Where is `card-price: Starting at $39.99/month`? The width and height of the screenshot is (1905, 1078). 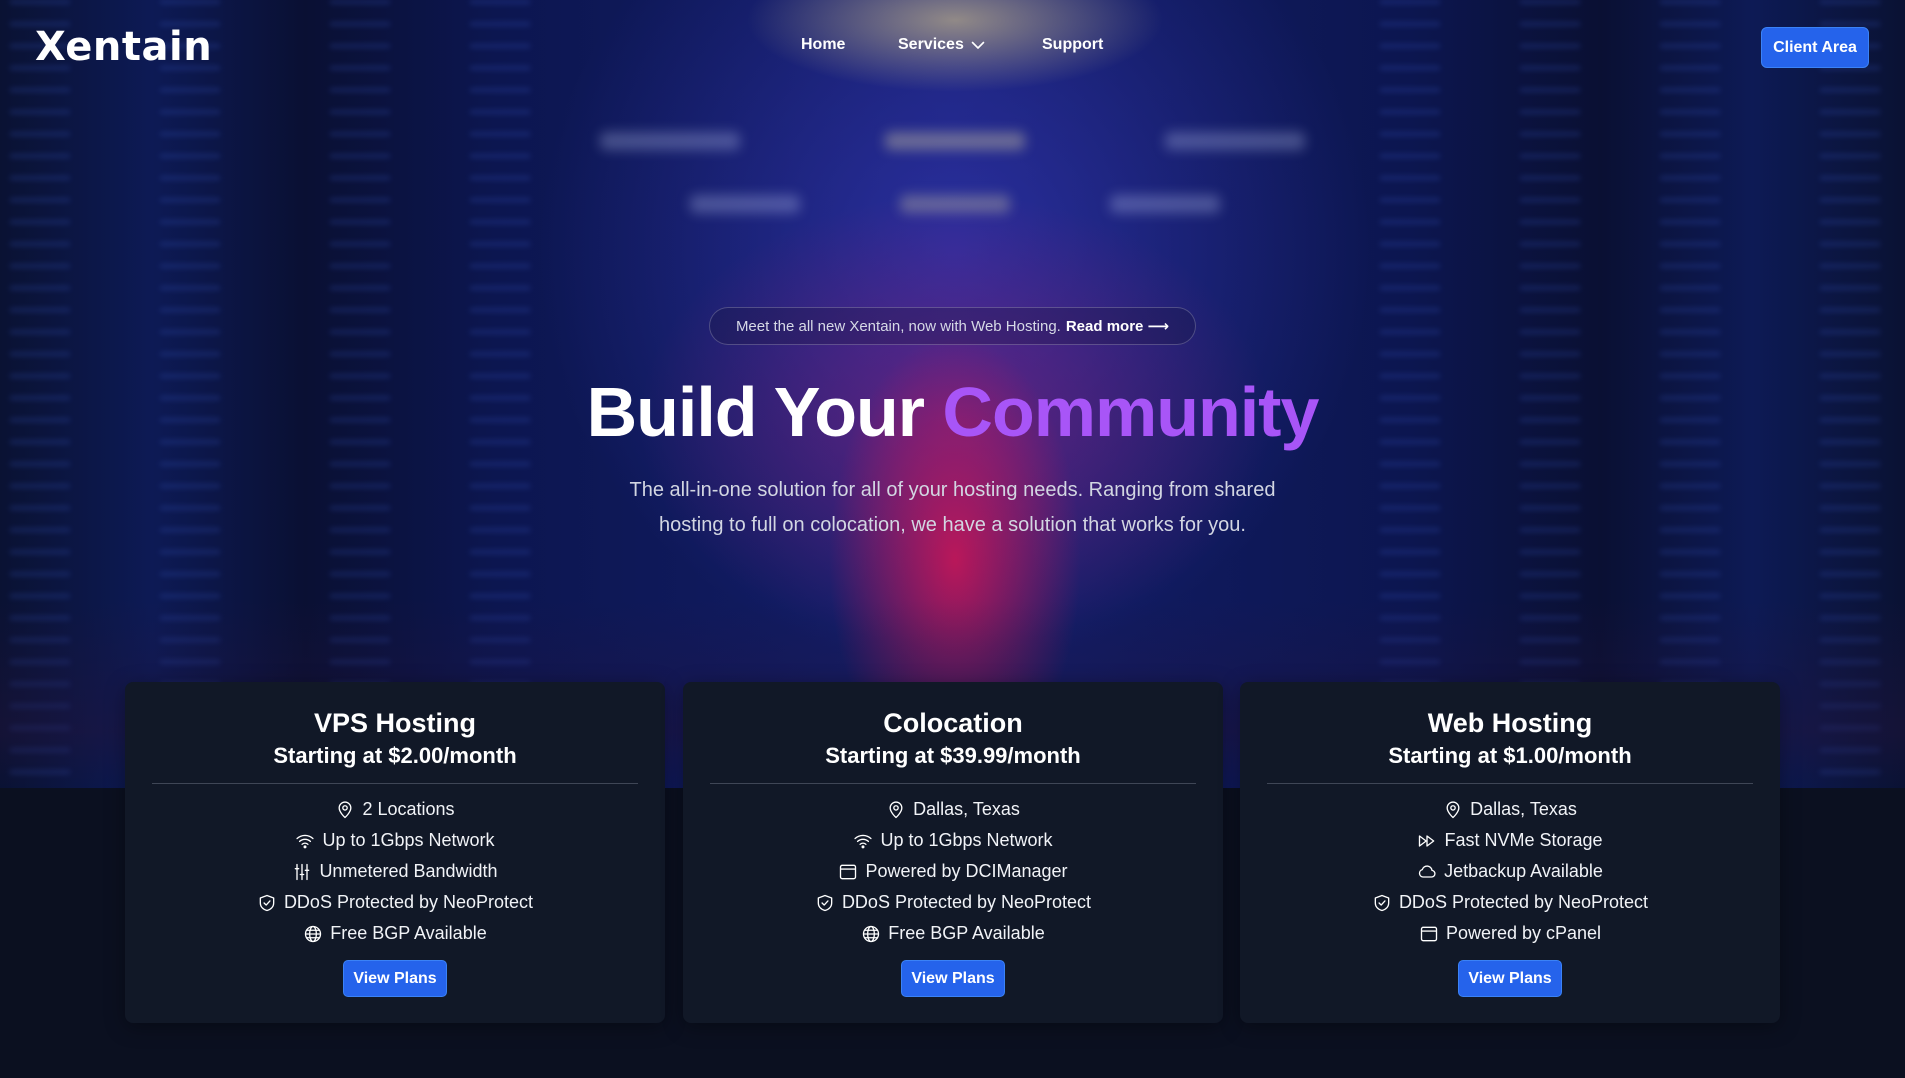 card-price: Starting at $39.99/month is located at coordinates (953, 755).